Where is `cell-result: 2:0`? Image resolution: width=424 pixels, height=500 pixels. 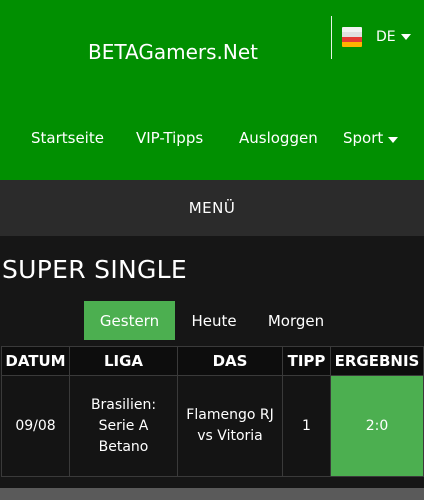 cell-result: 2:0 is located at coordinates (377, 426).